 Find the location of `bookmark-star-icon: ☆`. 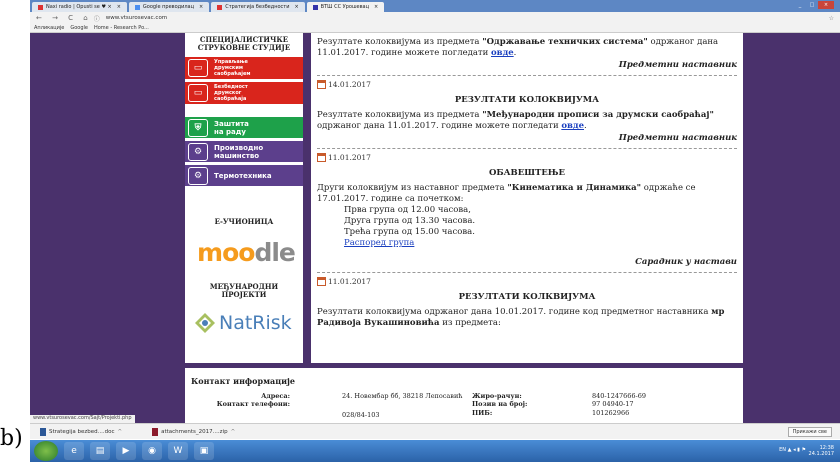

bookmark-star-icon: ☆ is located at coordinates (831, 18).